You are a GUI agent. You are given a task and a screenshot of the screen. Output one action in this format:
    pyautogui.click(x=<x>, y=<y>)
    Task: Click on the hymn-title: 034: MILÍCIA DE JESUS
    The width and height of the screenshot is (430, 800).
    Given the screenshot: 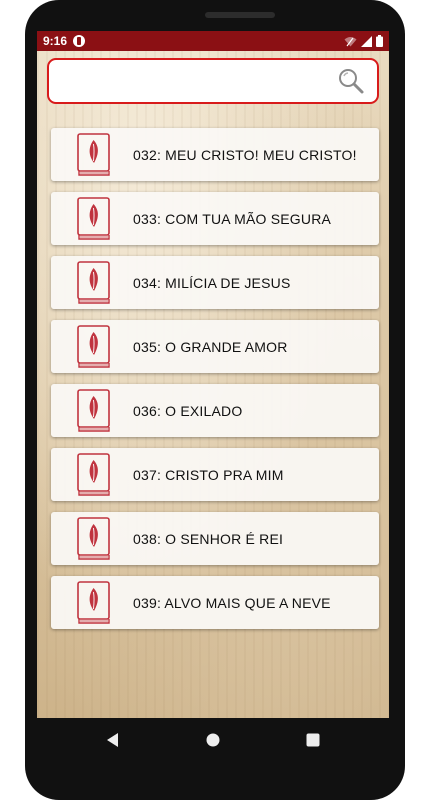 What is the action you would take?
    pyautogui.click(x=212, y=282)
    